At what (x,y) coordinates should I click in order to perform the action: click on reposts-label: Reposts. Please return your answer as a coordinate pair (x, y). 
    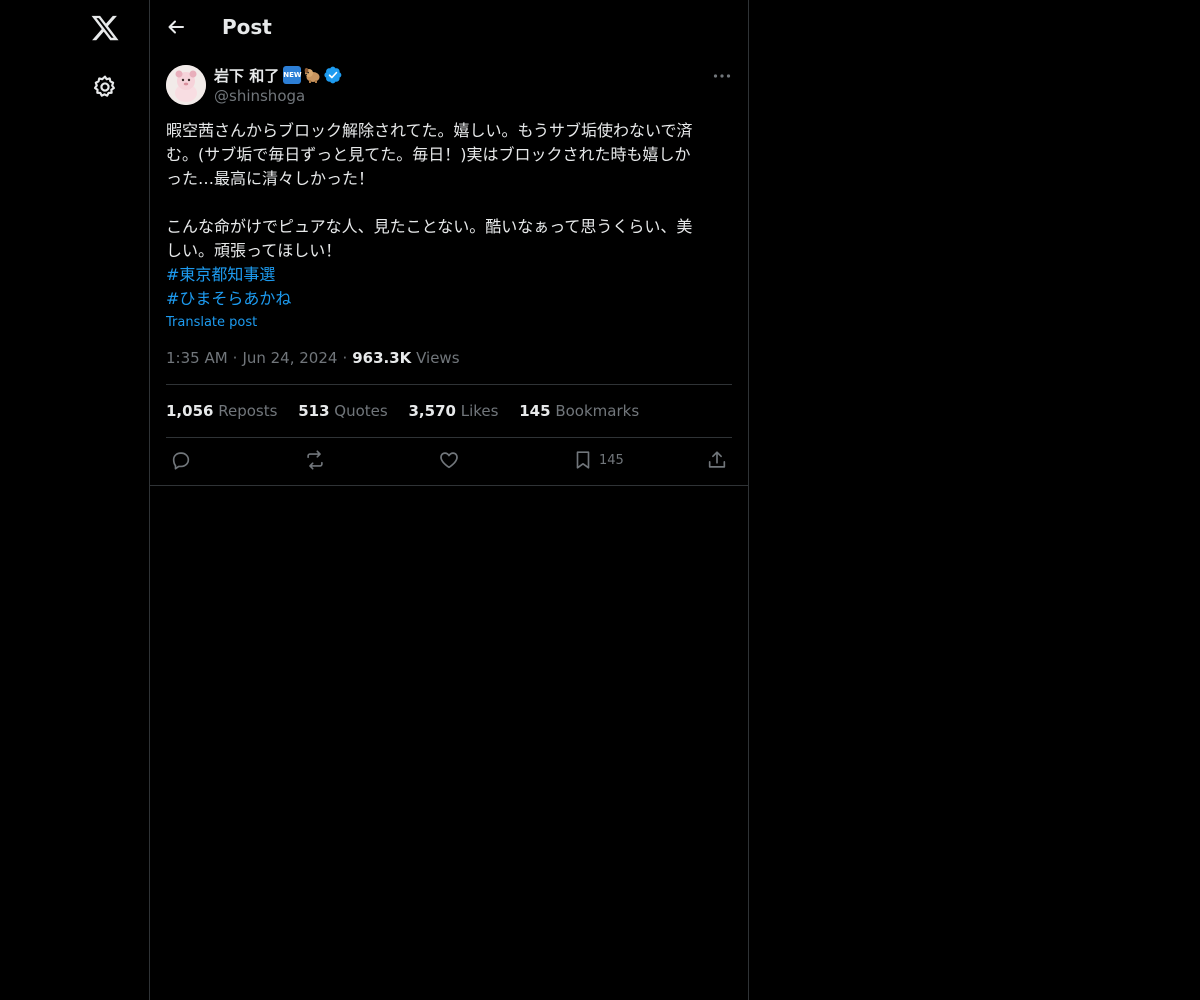
    Looking at the image, I should click on (248, 411).